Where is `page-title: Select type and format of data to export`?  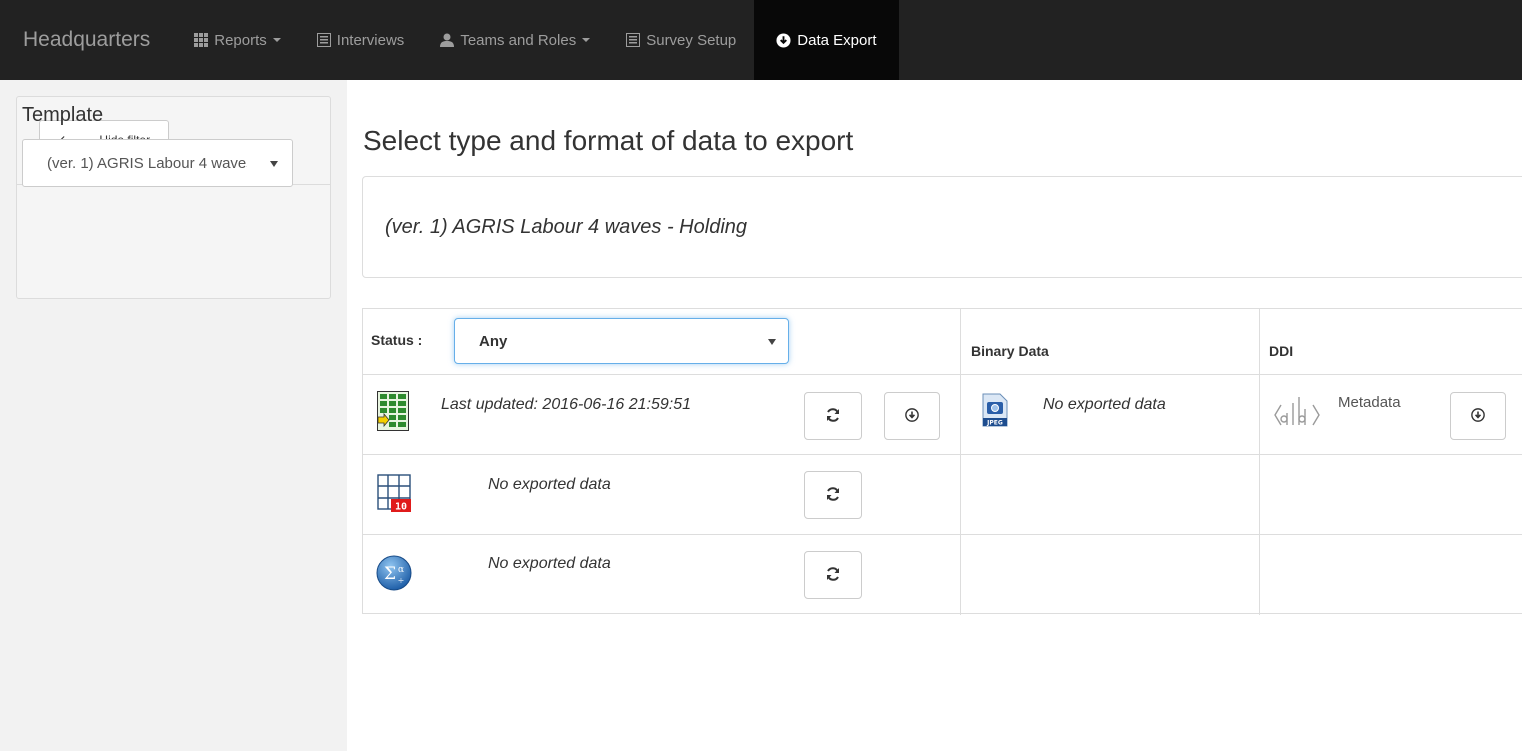
page-title: Select type and format of data to export is located at coordinates (608, 140).